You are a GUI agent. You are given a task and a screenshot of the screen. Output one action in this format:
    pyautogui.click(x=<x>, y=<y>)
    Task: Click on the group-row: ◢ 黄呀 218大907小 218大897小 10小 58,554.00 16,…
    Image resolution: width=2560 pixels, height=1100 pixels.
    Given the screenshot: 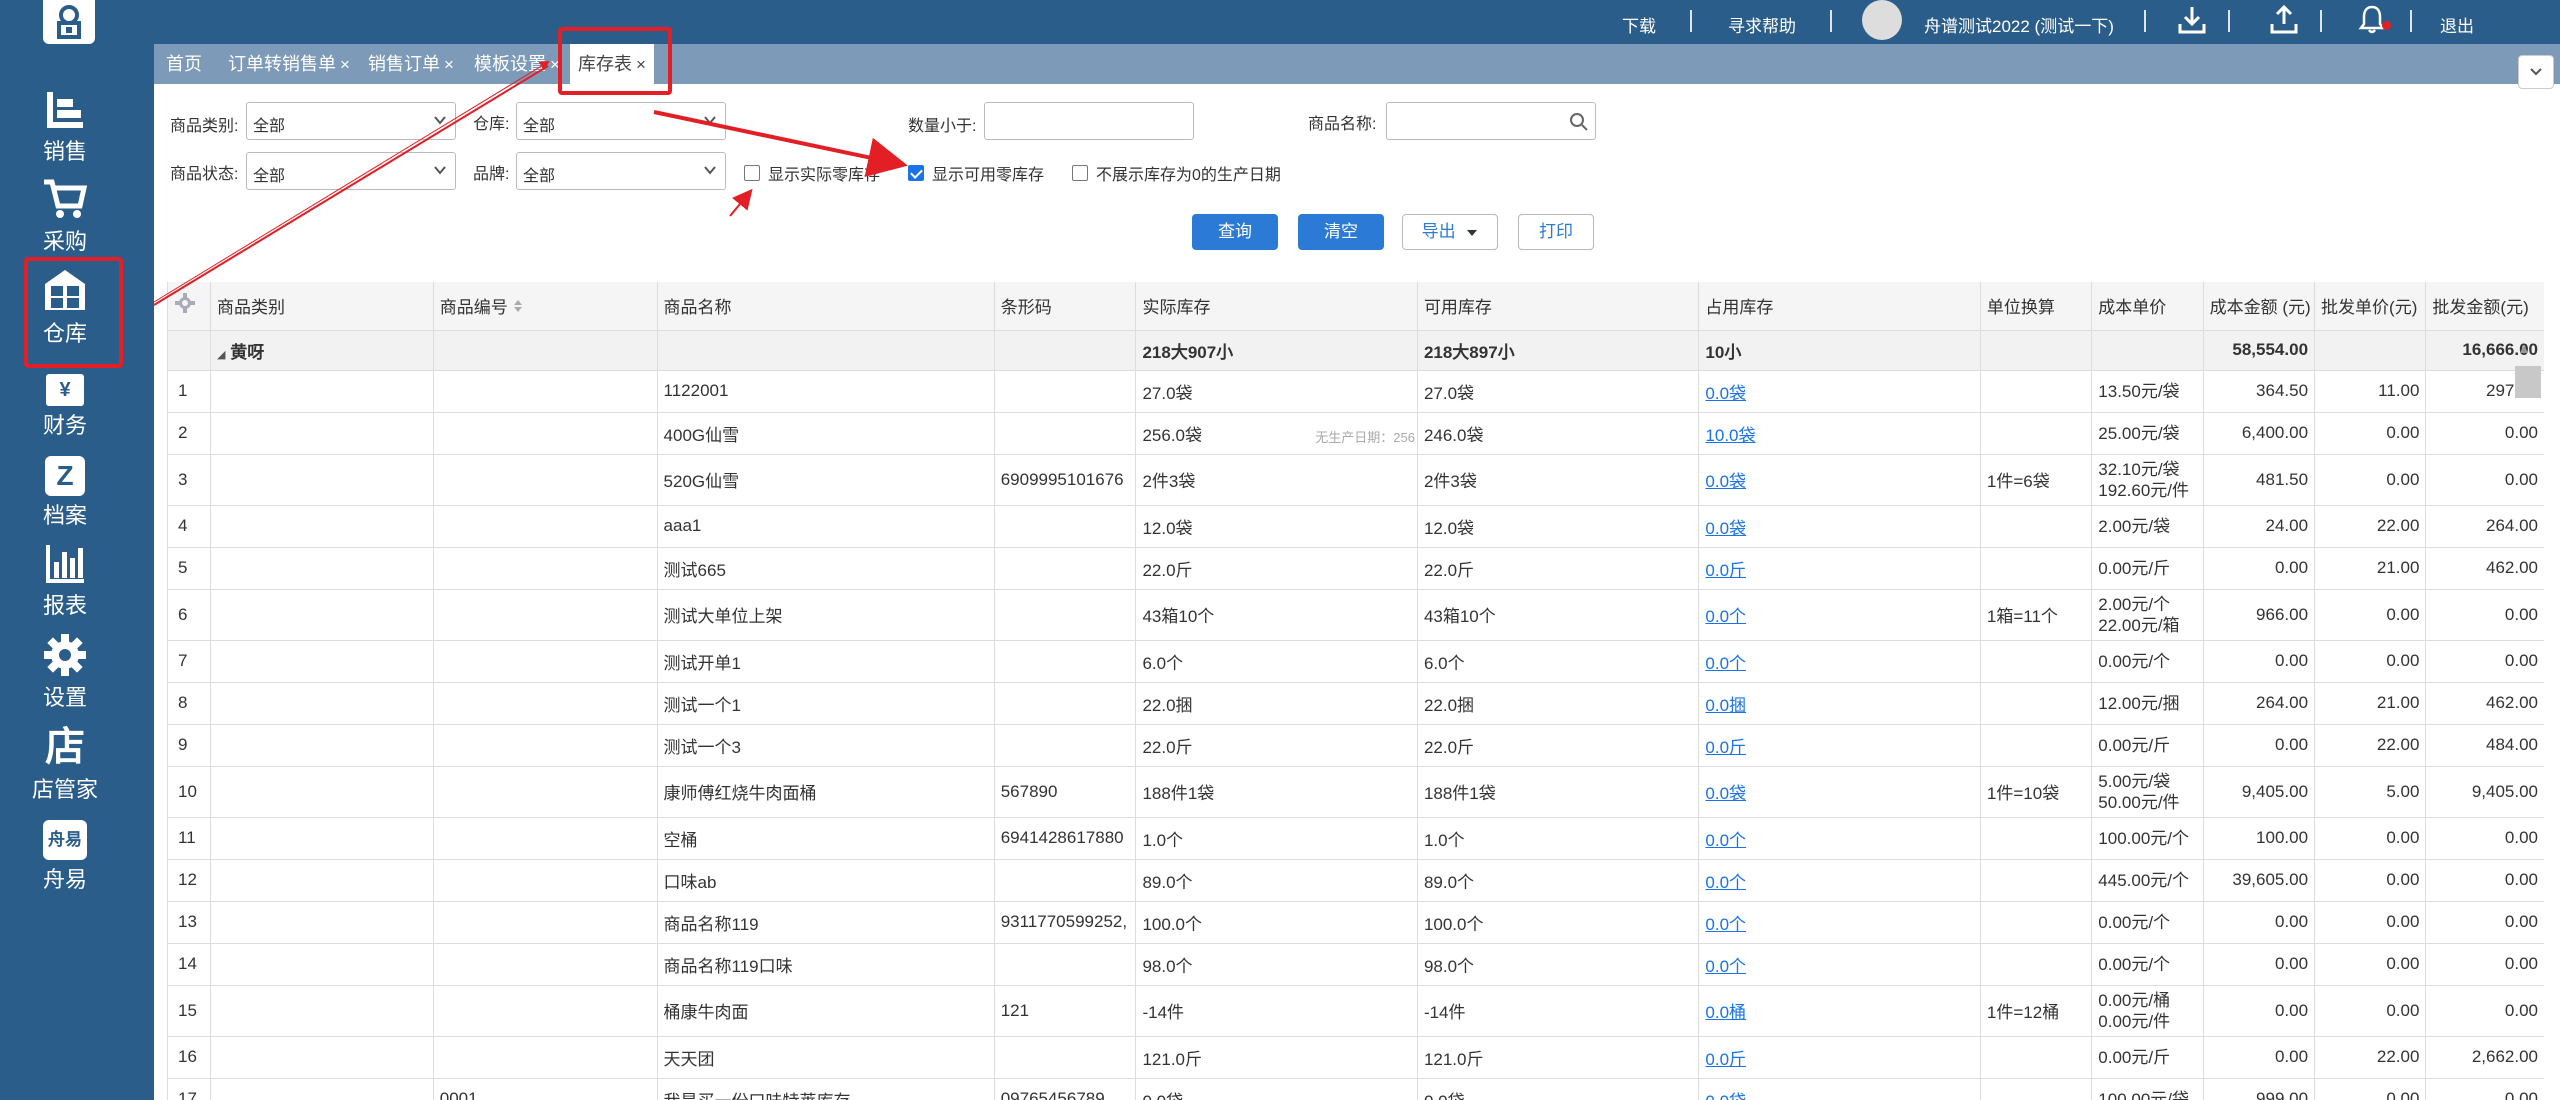 What is the action you would take?
    pyautogui.click(x=1356, y=350)
    